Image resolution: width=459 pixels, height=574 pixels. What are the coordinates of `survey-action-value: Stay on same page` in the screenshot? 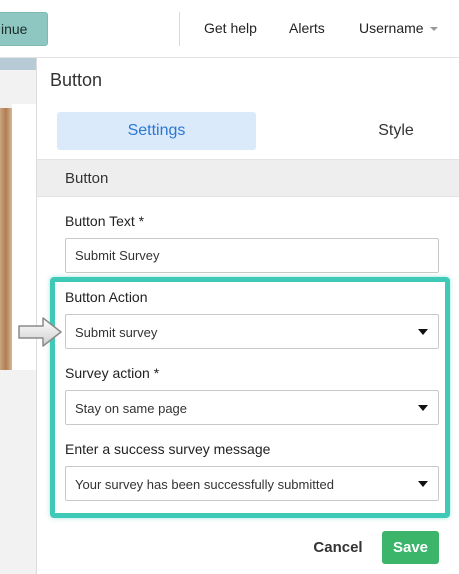 It's located at (131, 408).